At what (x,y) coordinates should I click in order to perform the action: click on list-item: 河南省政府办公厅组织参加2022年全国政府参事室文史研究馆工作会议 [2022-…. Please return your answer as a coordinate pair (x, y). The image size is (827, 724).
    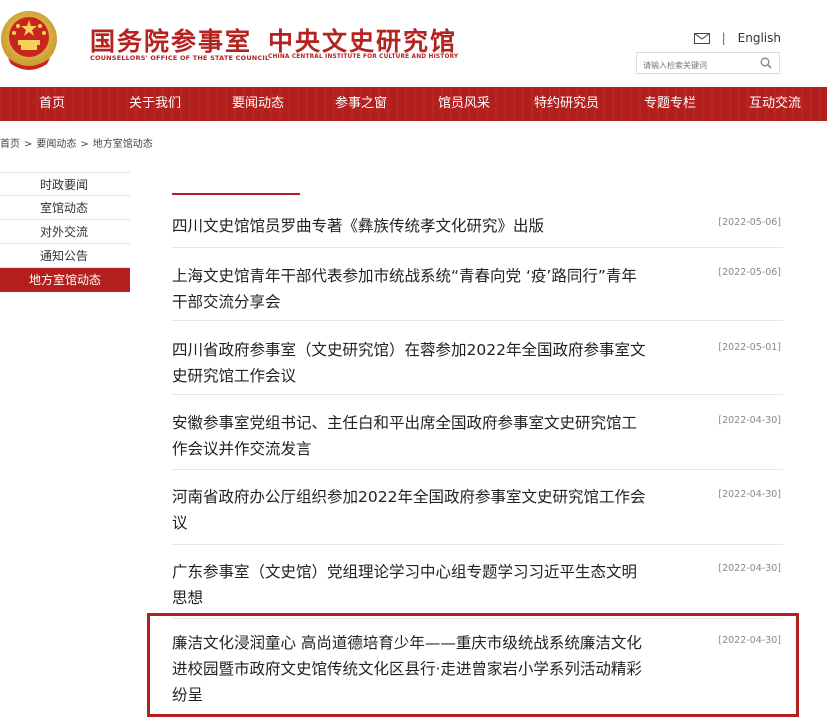
    Looking at the image, I should click on (477, 507).